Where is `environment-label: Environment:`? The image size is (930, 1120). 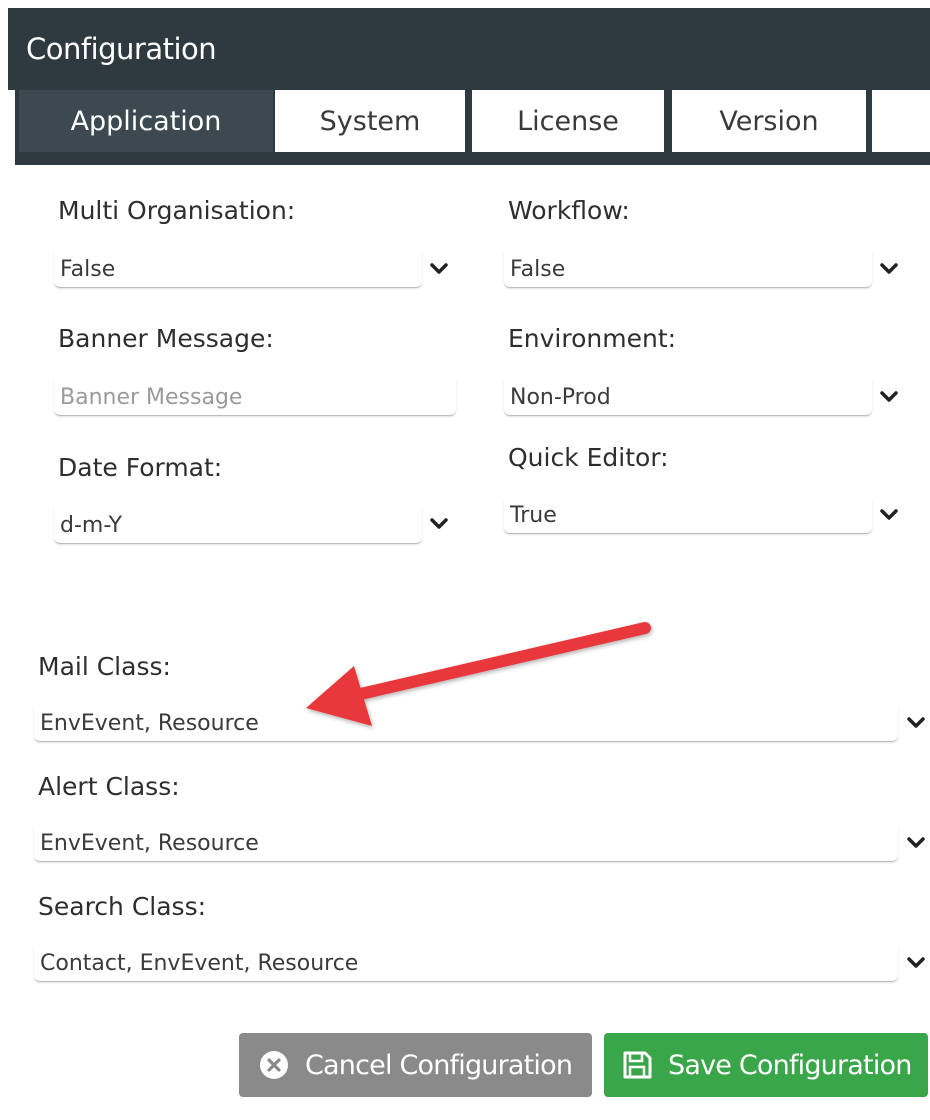 environment-label: Environment: is located at coordinates (592, 338).